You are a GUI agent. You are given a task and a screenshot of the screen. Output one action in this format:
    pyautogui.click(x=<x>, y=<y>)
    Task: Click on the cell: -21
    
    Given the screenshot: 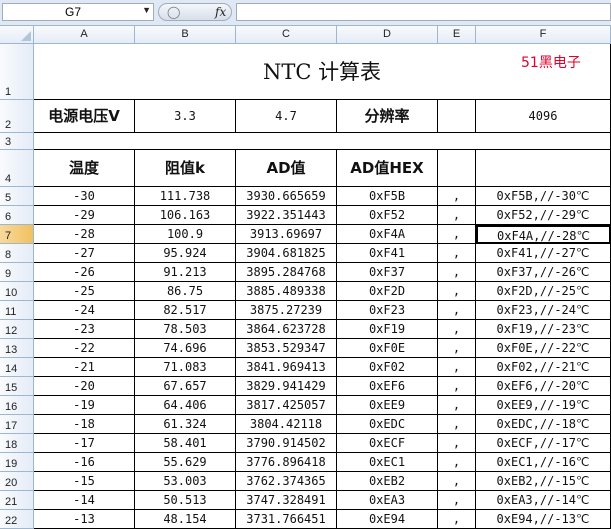 What is the action you would take?
    pyautogui.click(x=84, y=367)
    